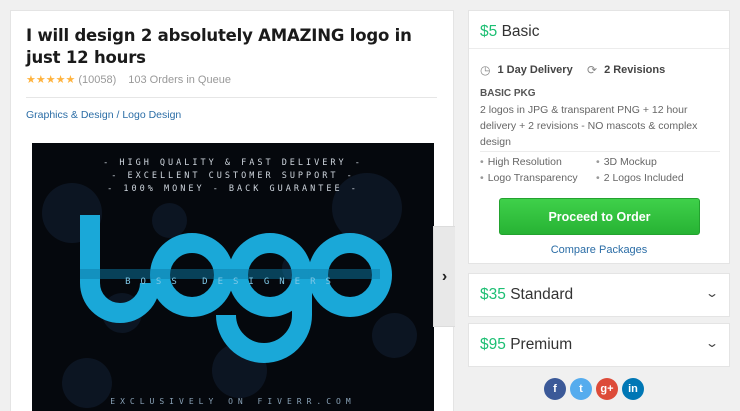  I want to click on package-name: Basic, so click(520, 31).